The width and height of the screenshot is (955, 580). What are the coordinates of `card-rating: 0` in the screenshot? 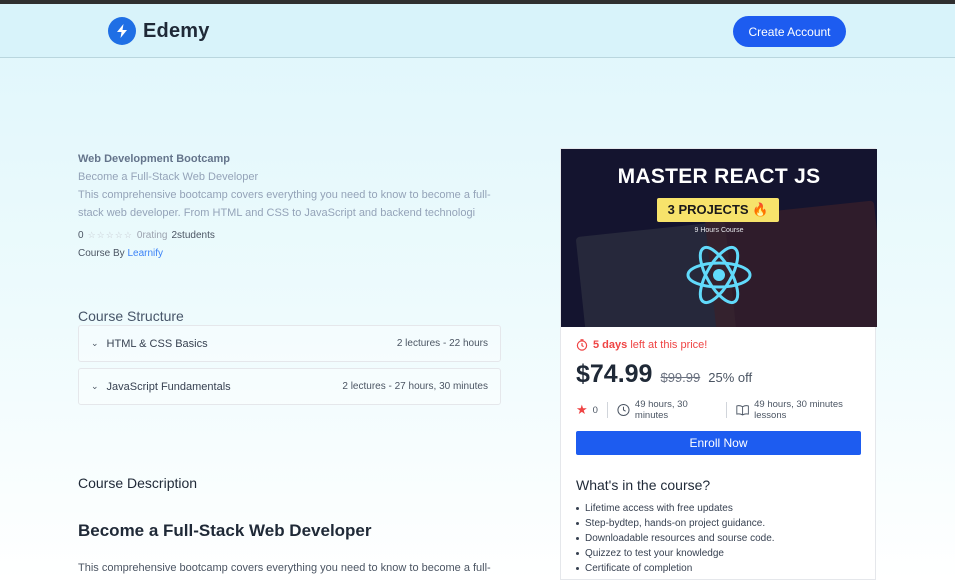 It's located at (595, 410).